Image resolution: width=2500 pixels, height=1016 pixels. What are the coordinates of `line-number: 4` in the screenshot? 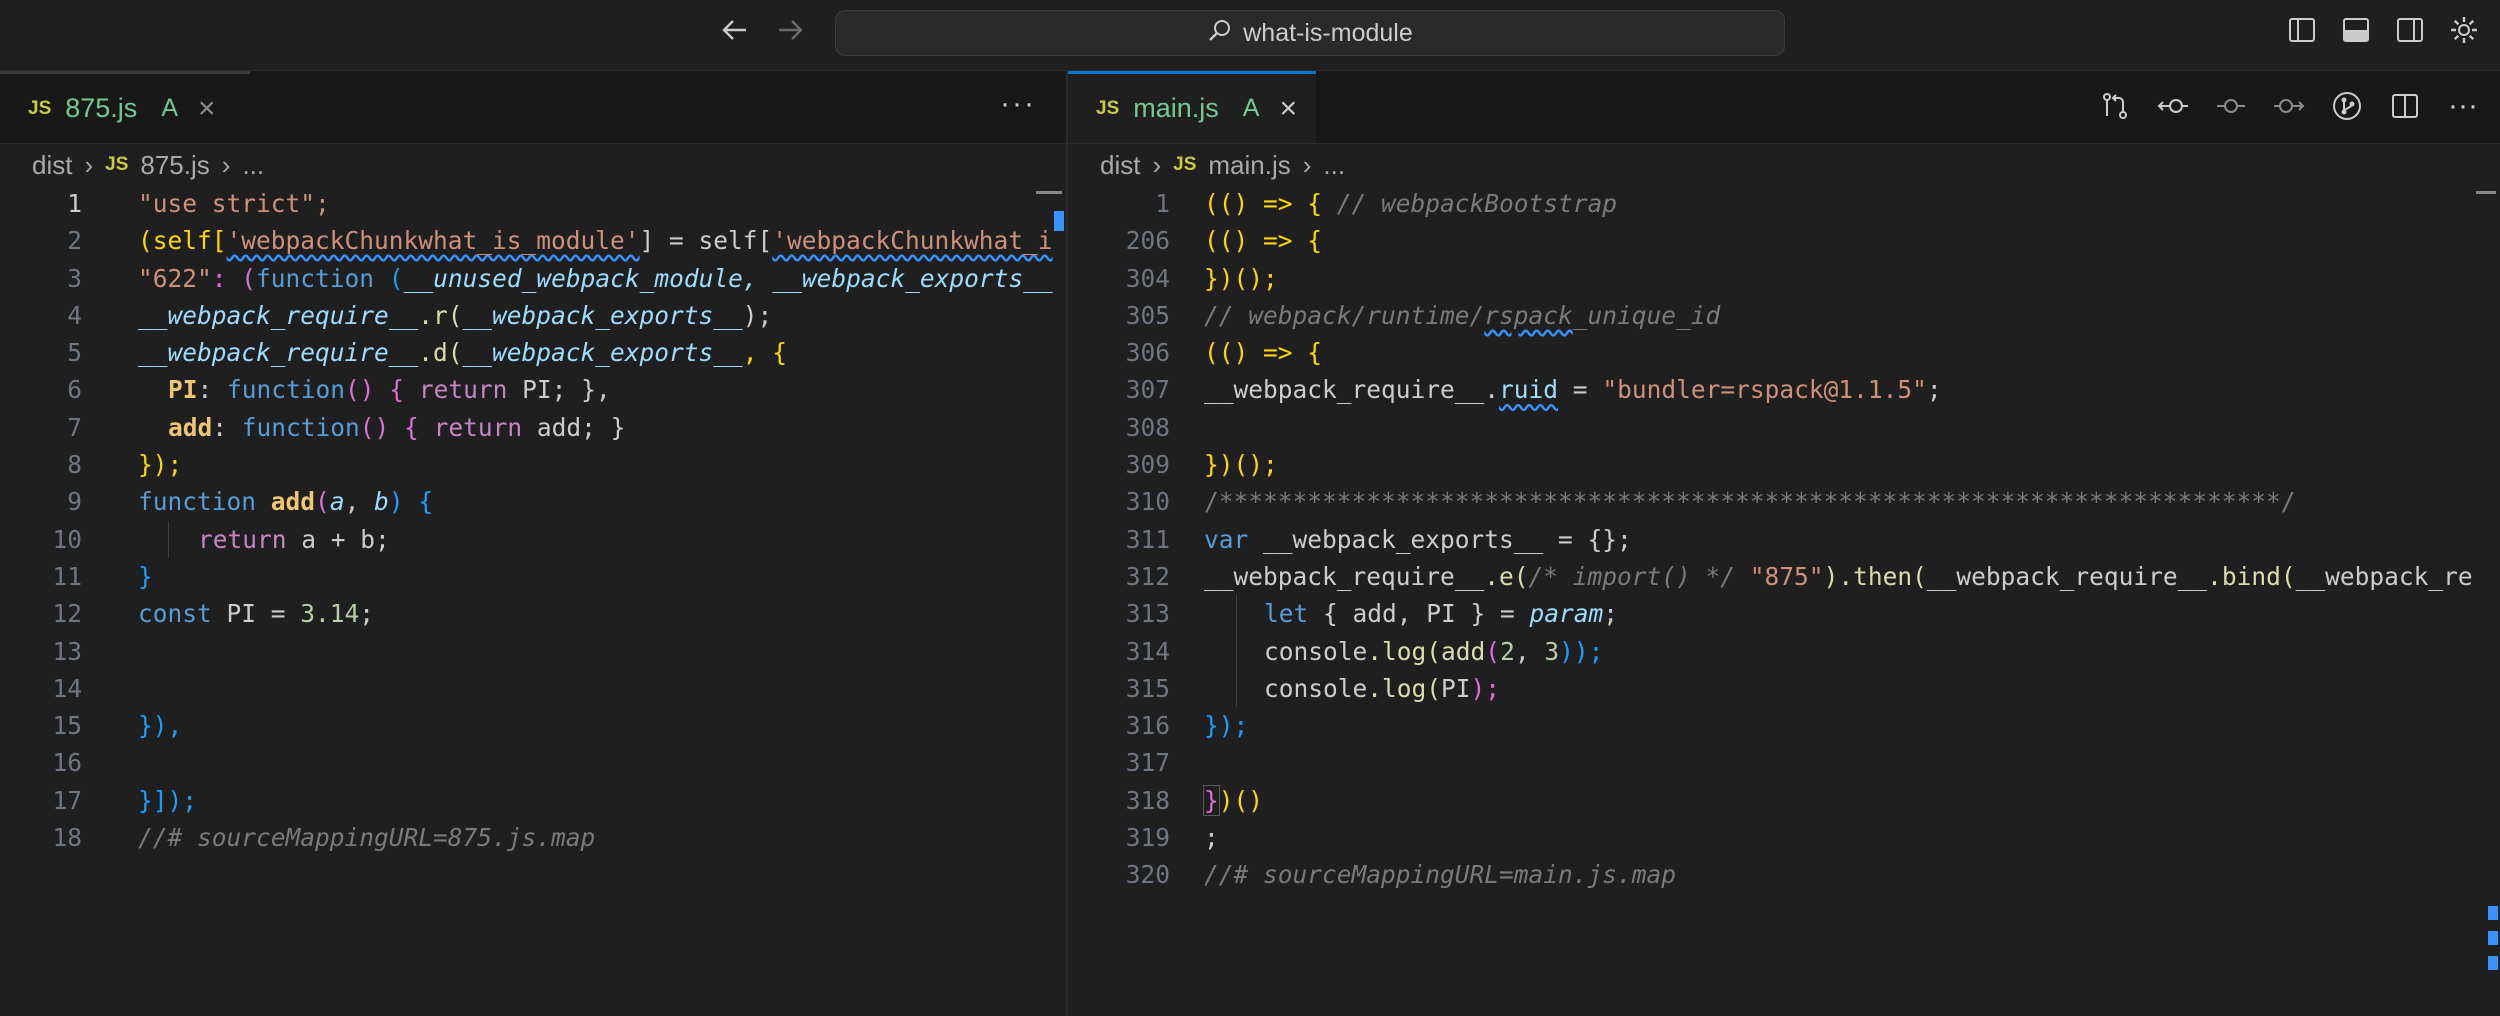 It's located at (74, 315).